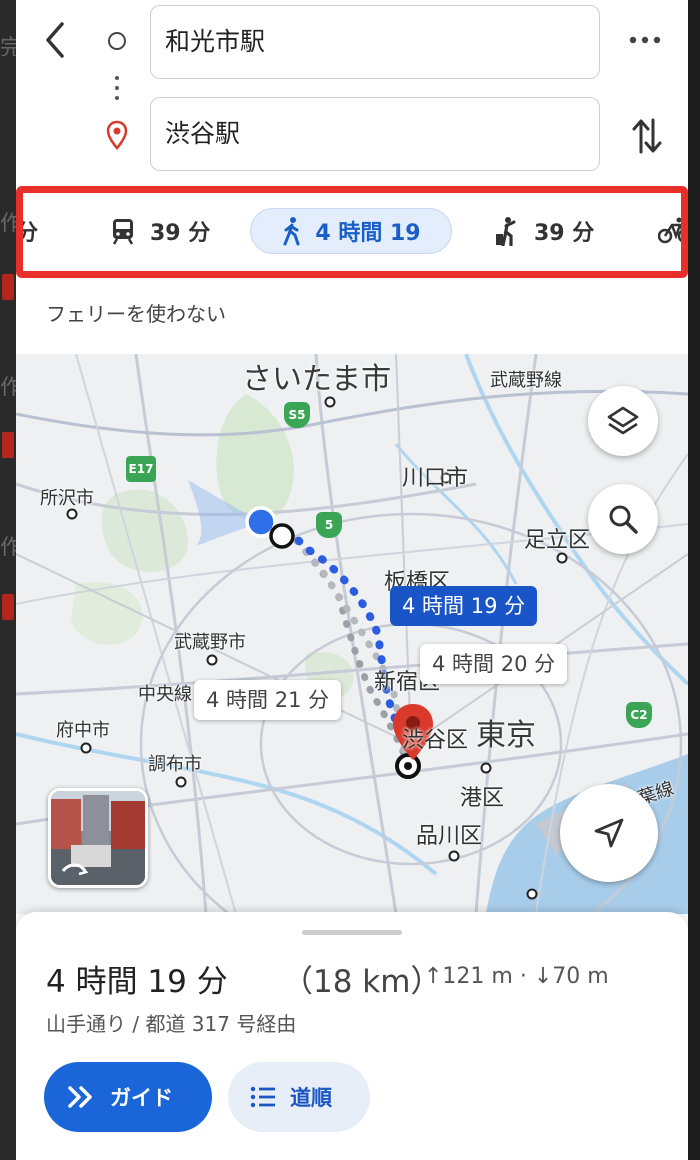 The width and height of the screenshot is (700, 1160). What do you see at coordinates (141, 1098) in the screenshot?
I see `guide-button-label: ガイド` at bounding box center [141, 1098].